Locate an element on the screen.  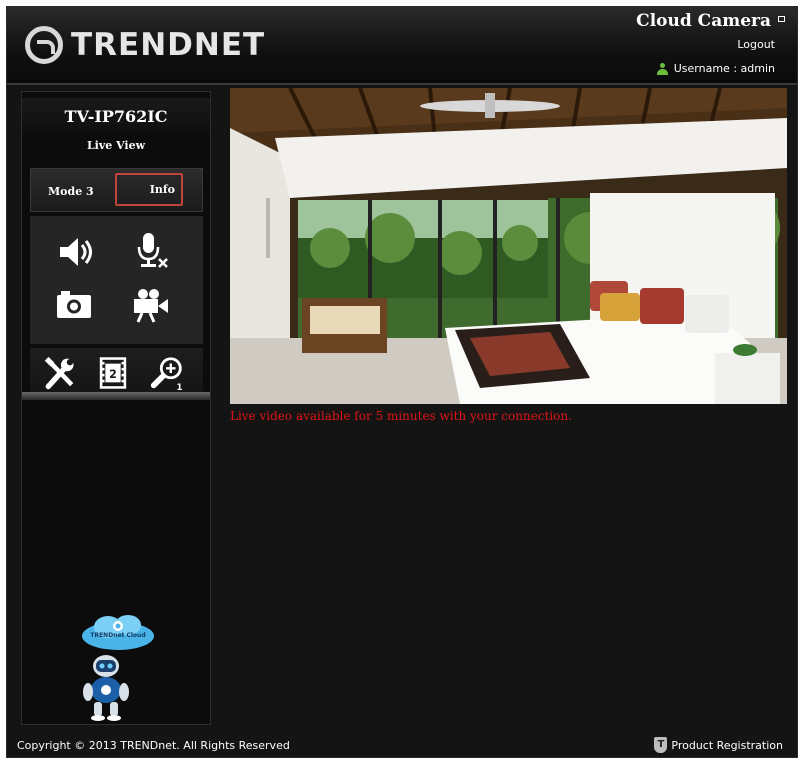
live-view-label: Live View is located at coordinates (116, 146).